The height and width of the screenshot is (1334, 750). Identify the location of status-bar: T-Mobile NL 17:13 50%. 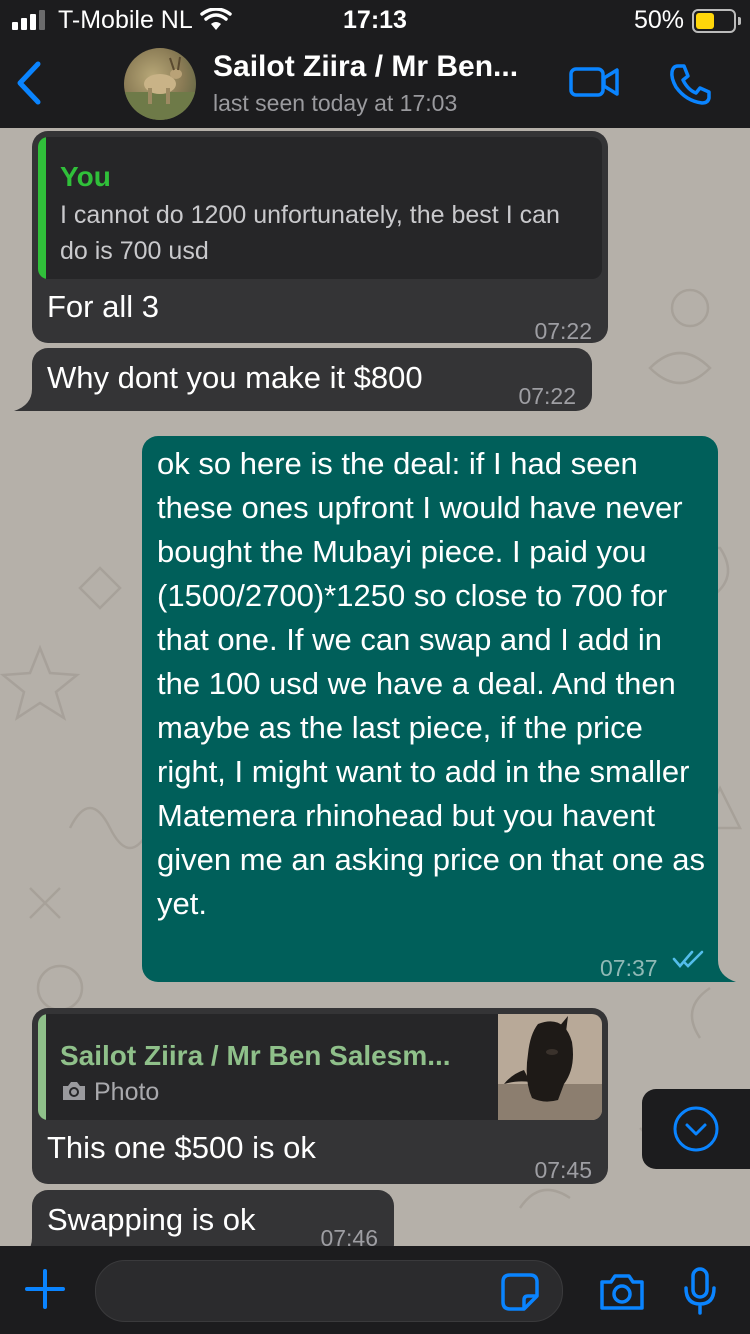
(375, 20).